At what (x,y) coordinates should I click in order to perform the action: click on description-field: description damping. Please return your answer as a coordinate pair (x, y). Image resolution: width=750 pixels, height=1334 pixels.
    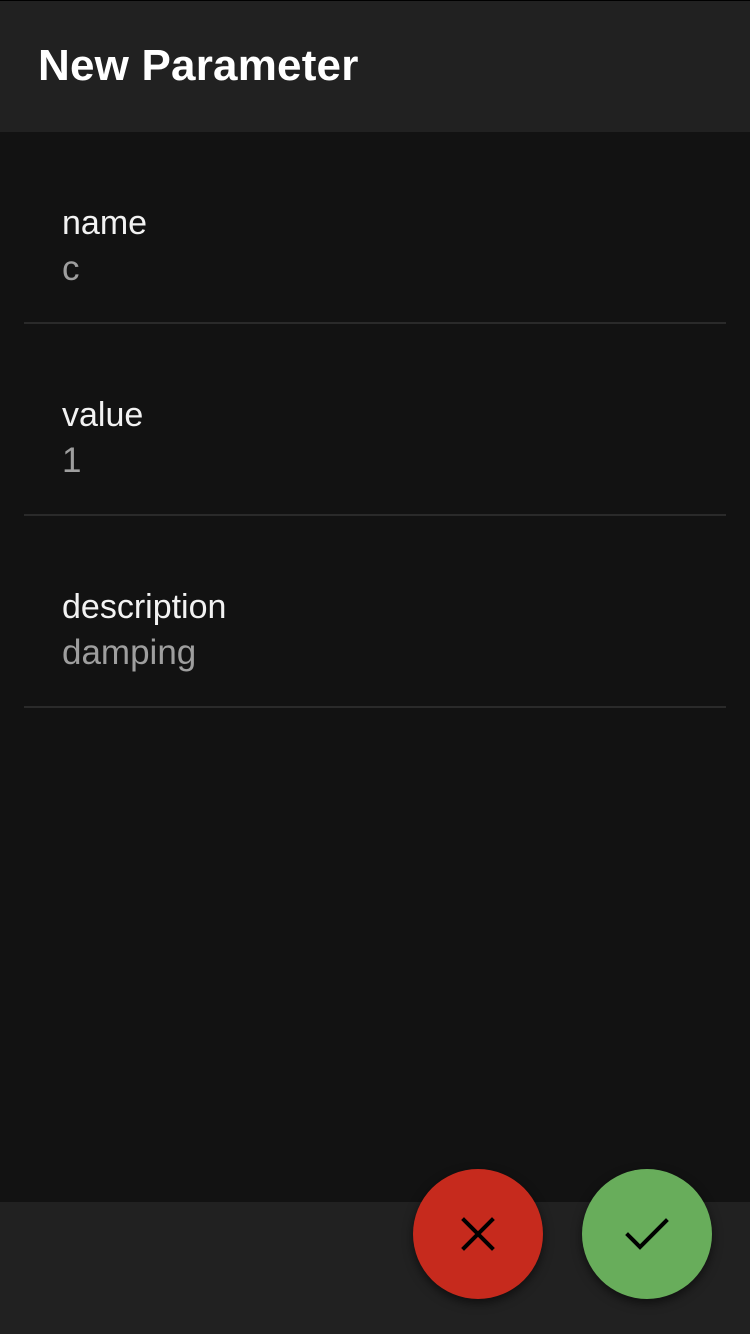
    Looking at the image, I should click on (375, 612).